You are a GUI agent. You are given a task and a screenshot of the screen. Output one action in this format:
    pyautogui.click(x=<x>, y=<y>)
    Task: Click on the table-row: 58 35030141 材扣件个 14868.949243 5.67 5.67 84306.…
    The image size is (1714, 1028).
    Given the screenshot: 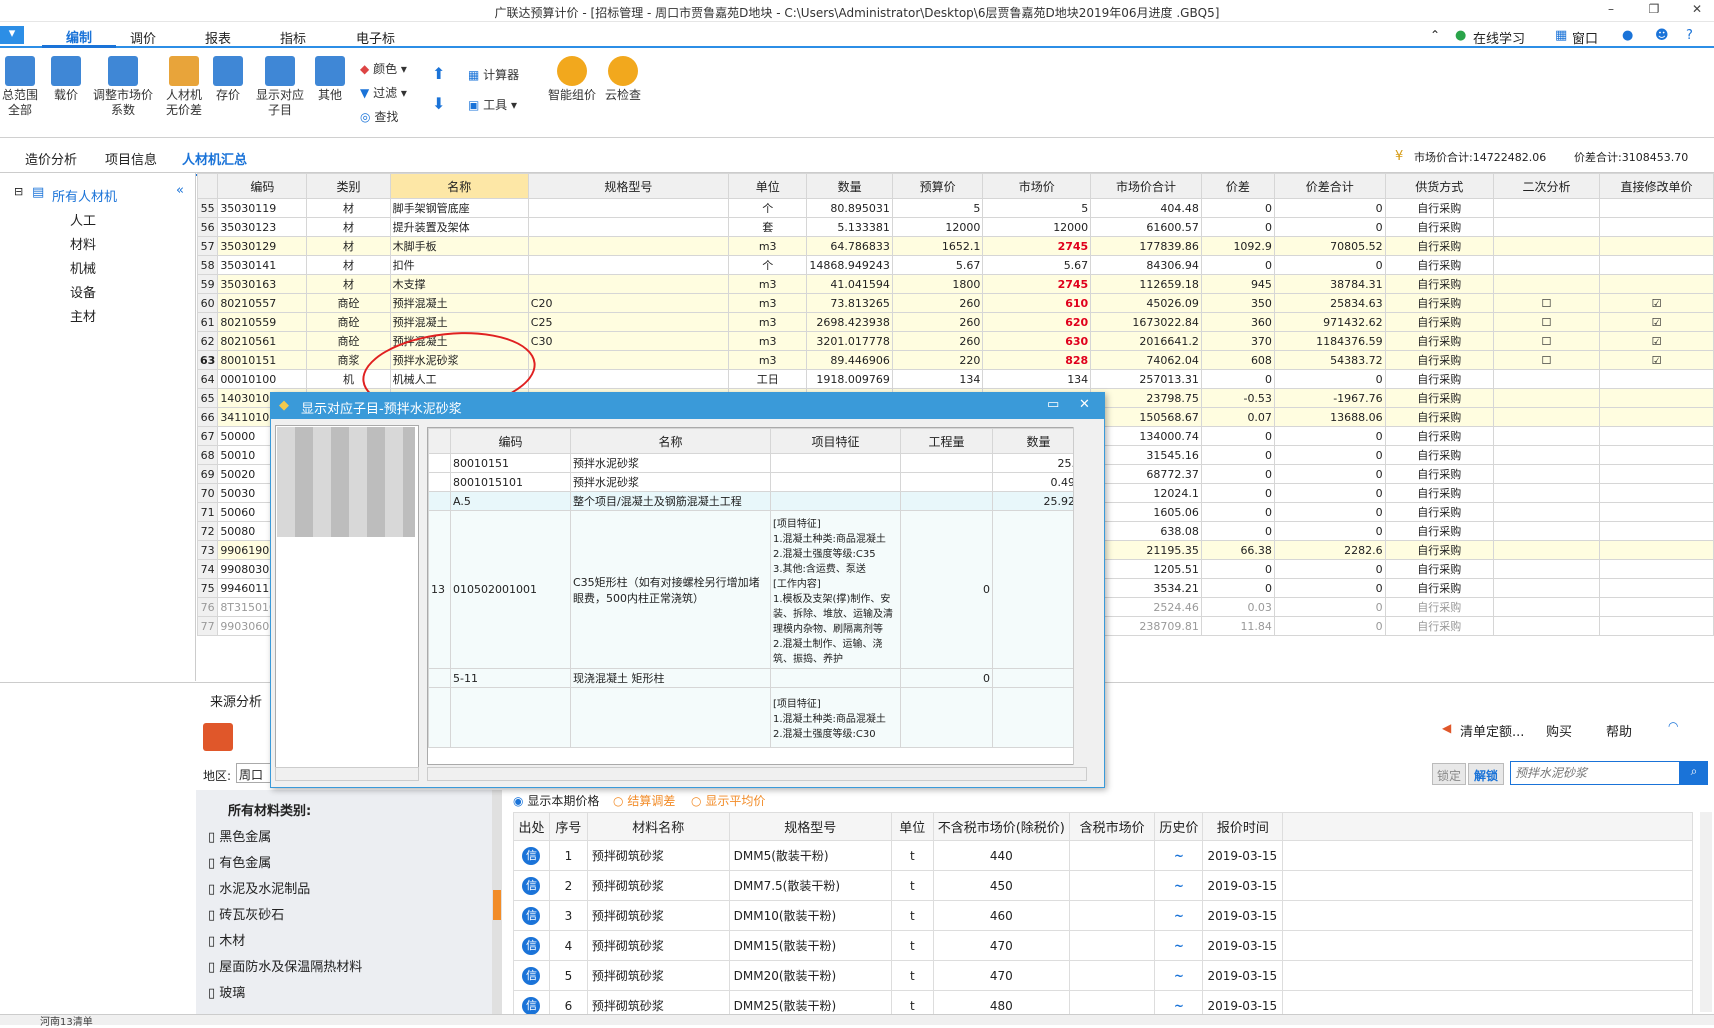 What is the action you would take?
    pyautogui.click(x=955, y=265)
    